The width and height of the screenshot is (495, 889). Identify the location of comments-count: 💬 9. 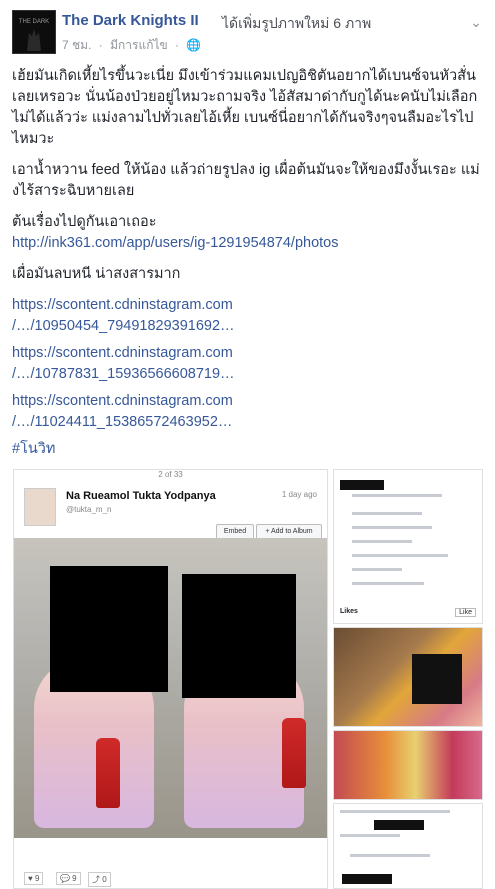
(68, 878).